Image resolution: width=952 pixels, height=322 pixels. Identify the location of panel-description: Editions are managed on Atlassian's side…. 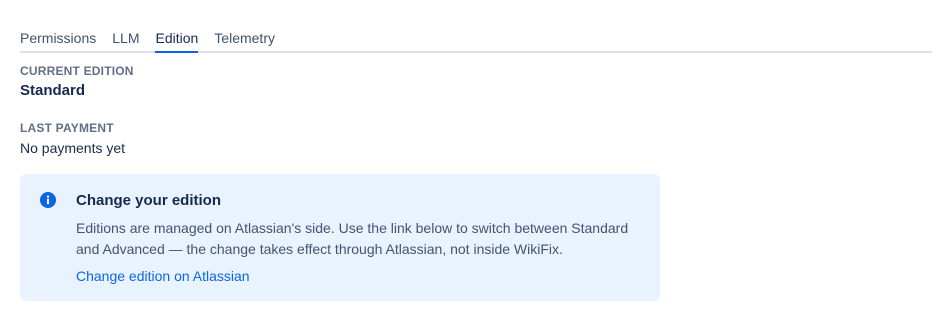
(352, 238).